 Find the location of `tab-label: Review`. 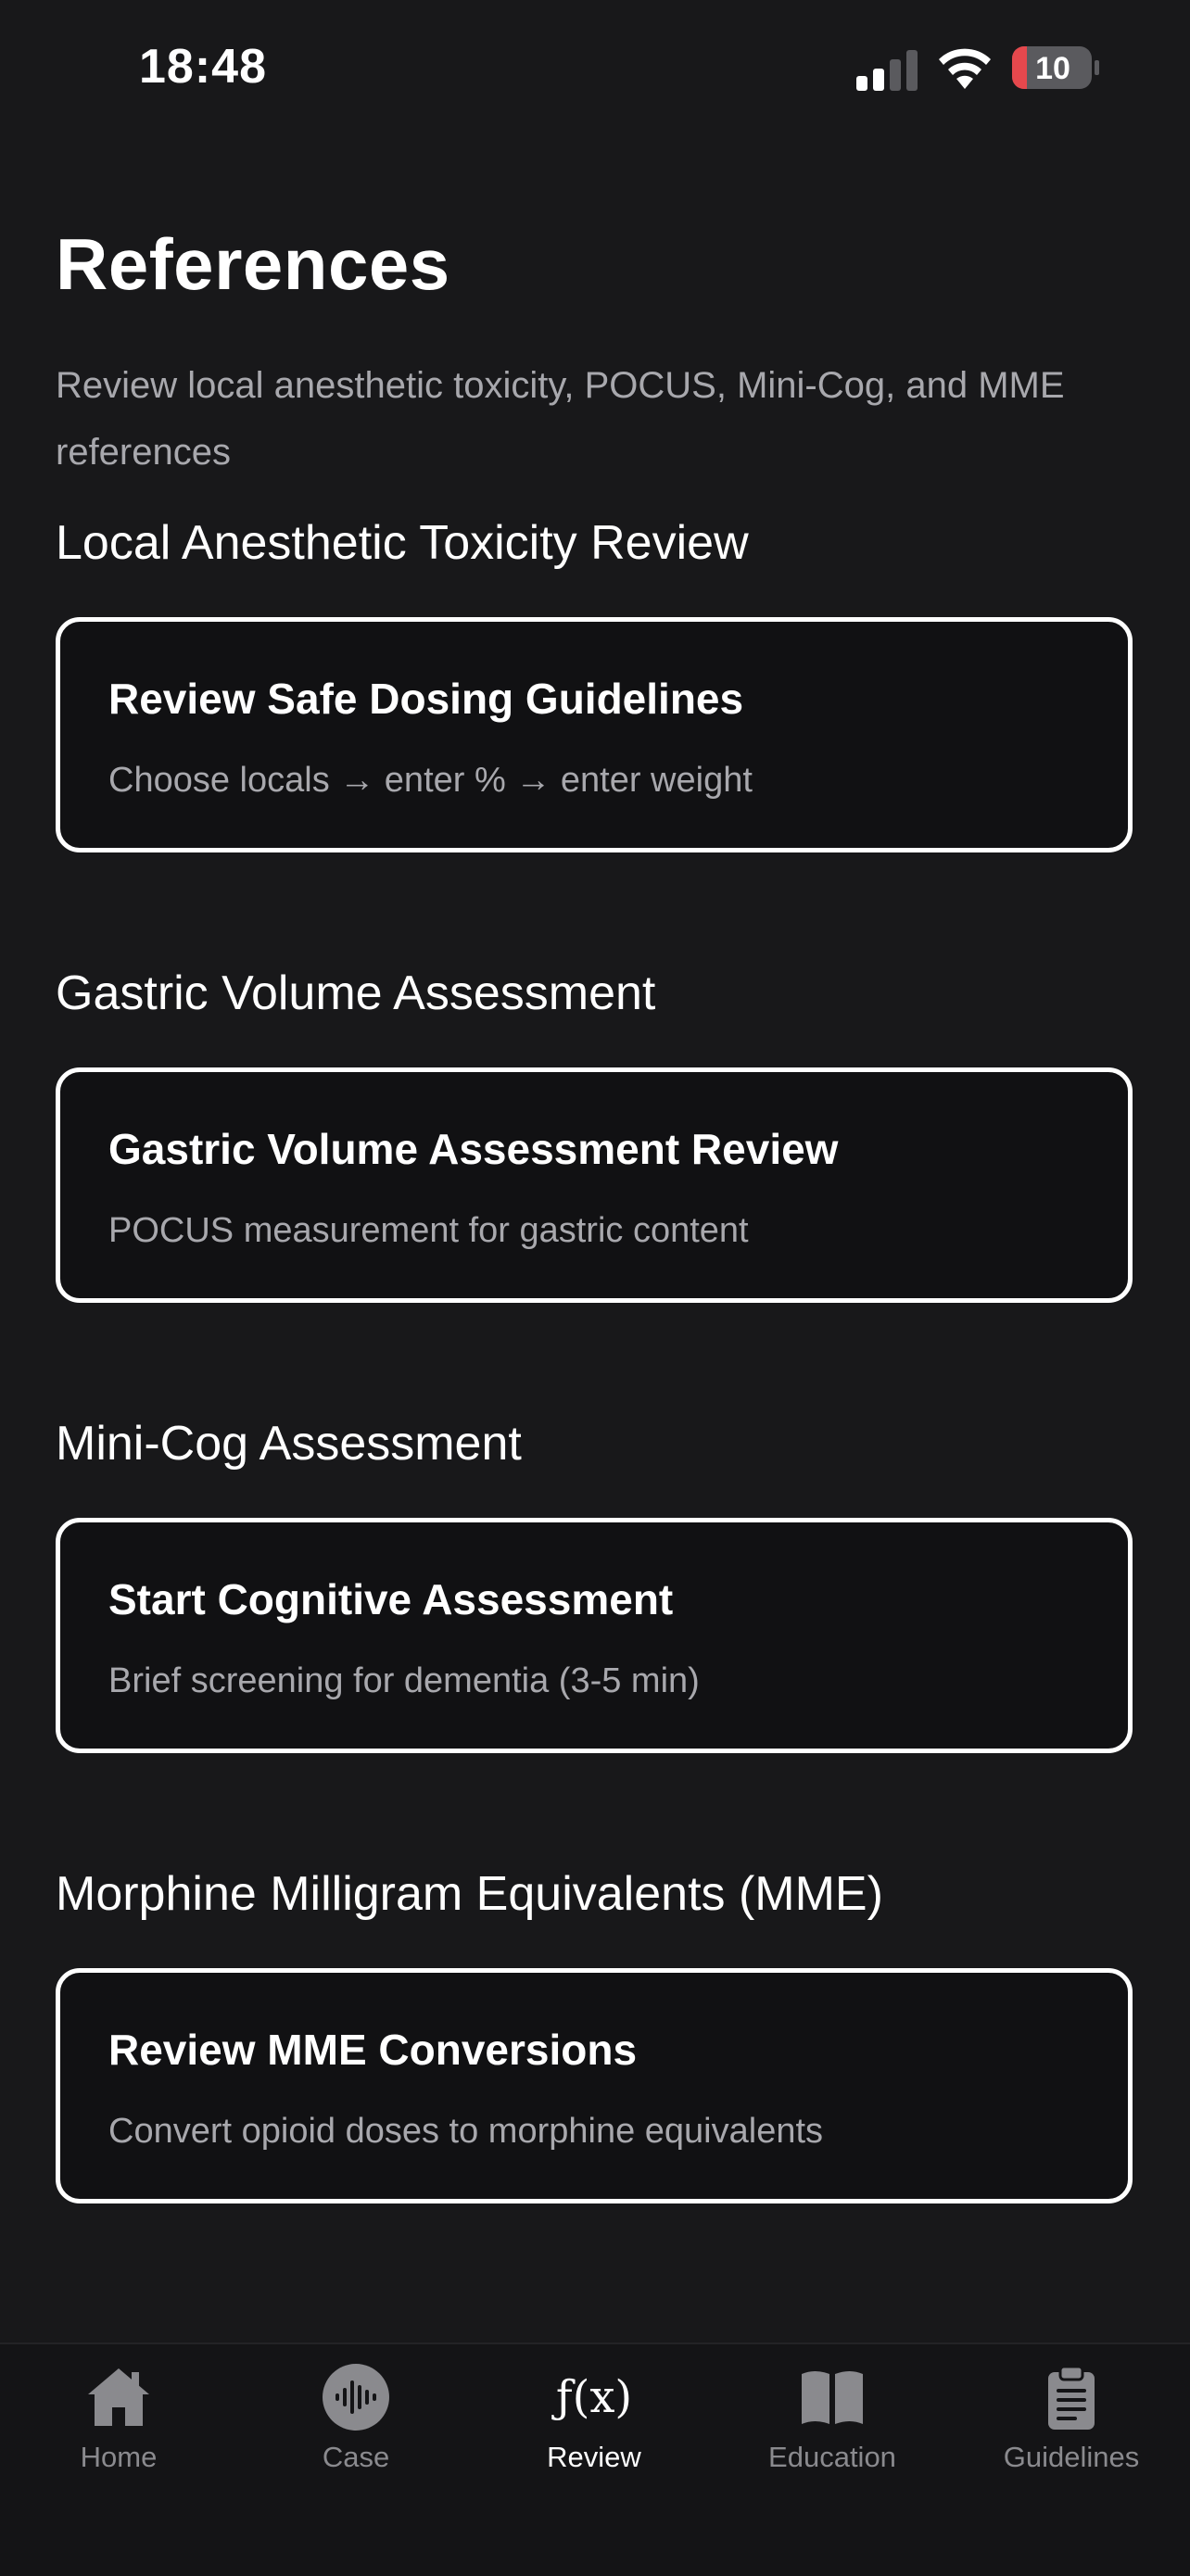

tab-label: Review is located at coordinates (594, 2457).